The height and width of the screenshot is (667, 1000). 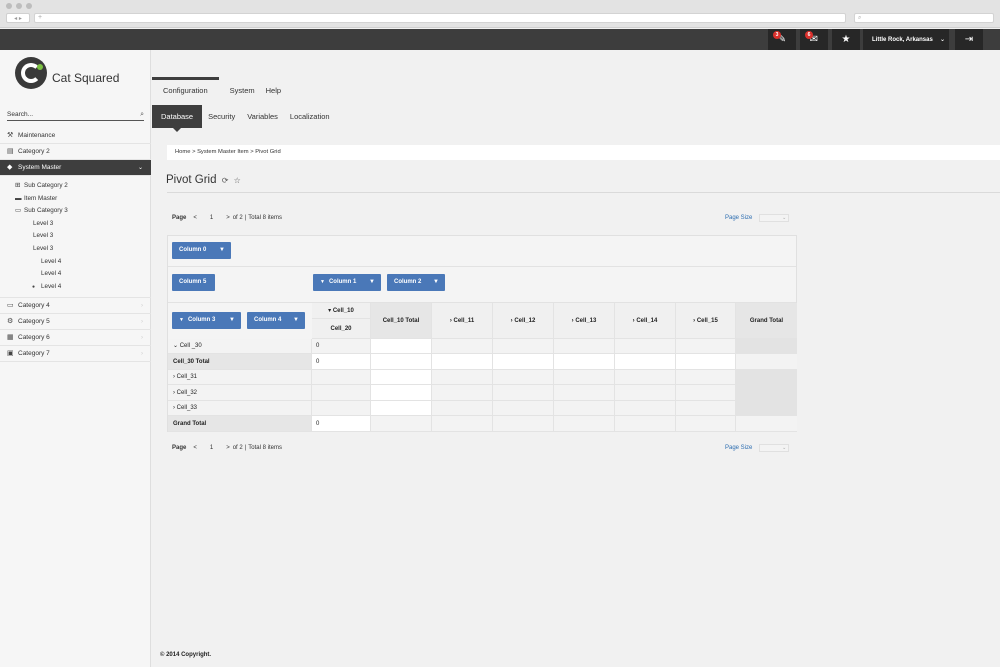 What do you see at coordinates (75, 152) in the screenshot?
I see `sidebar-item-category-2: ▤ Category 2` at bounding box center [75, 152].